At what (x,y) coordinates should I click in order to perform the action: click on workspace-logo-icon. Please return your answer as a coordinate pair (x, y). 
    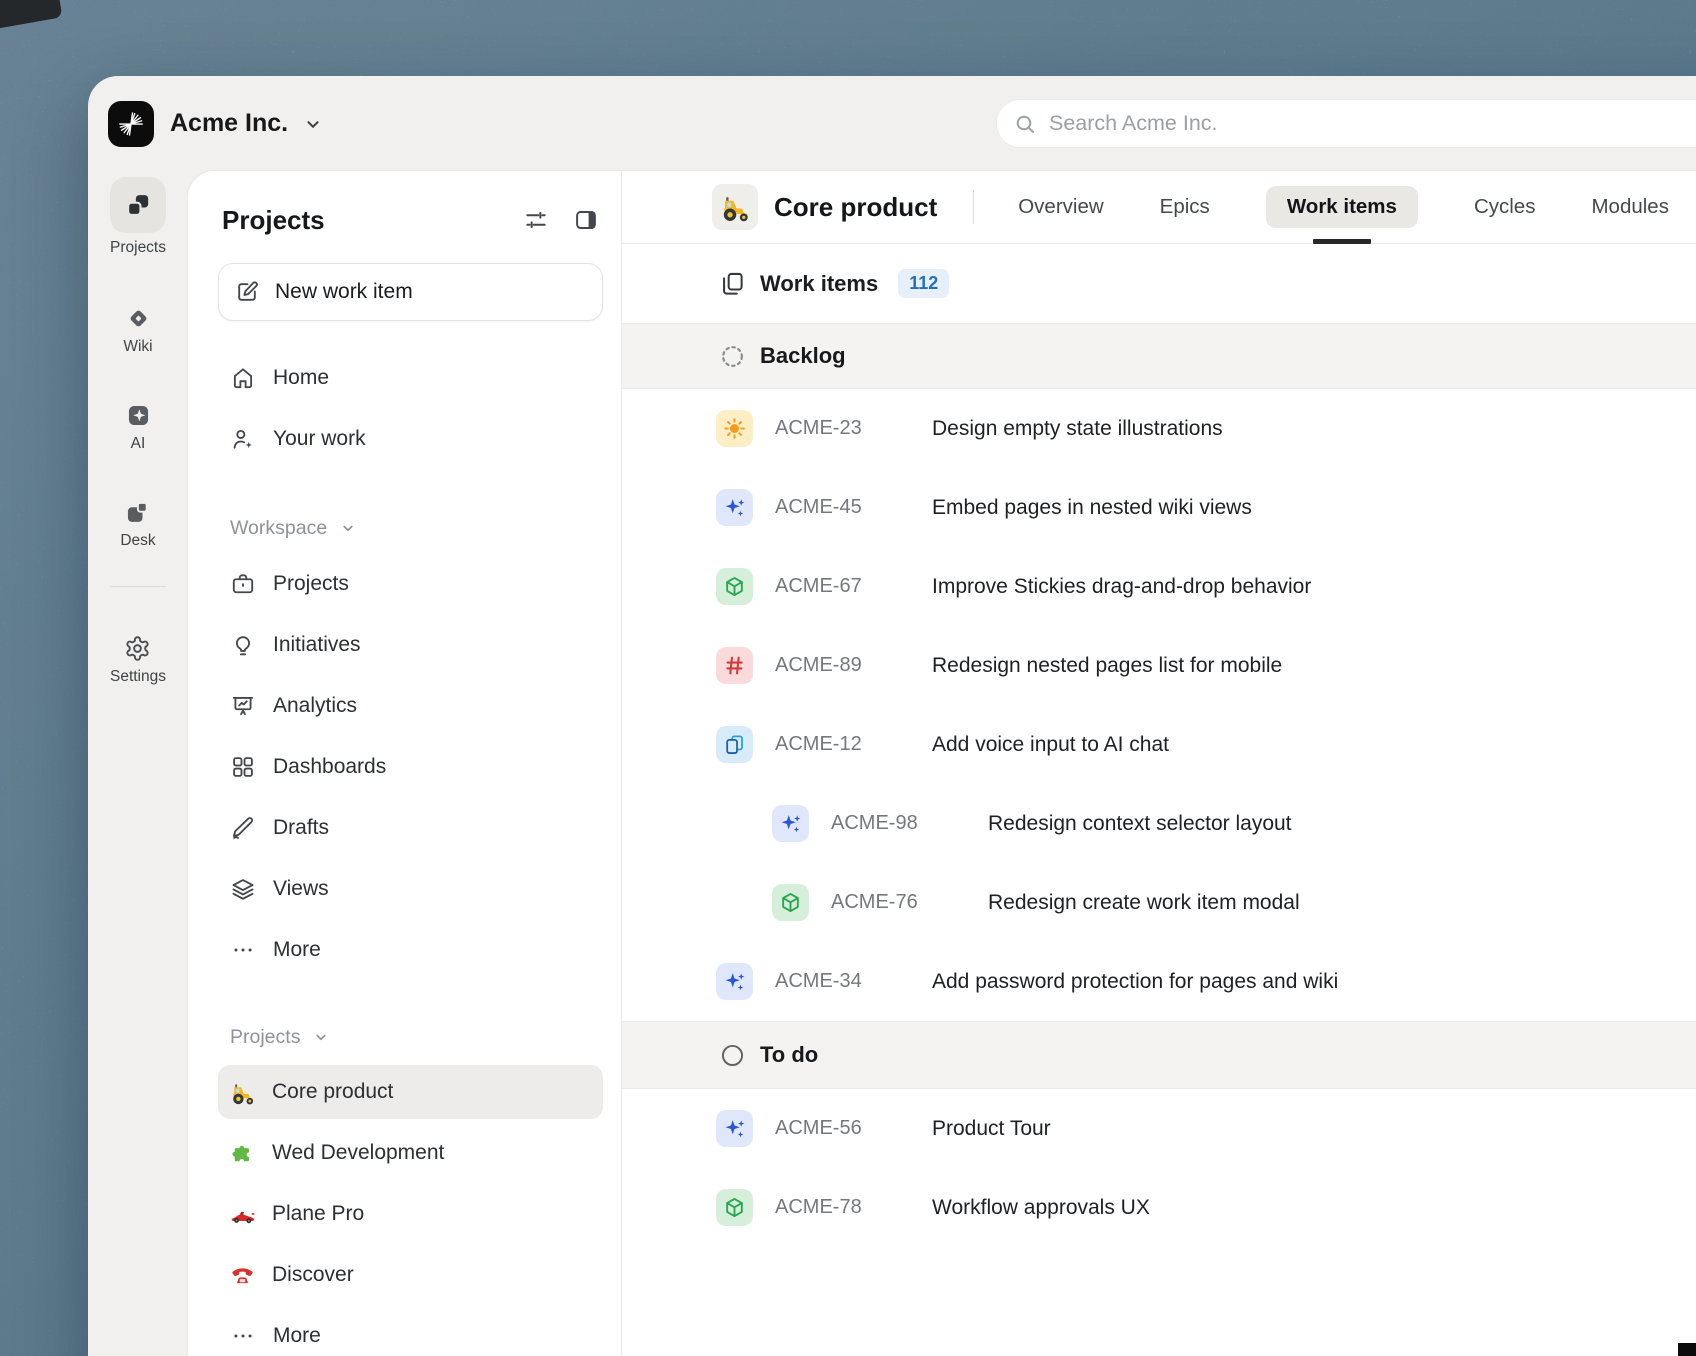
    Looking at the image, I should click on (131, 123).